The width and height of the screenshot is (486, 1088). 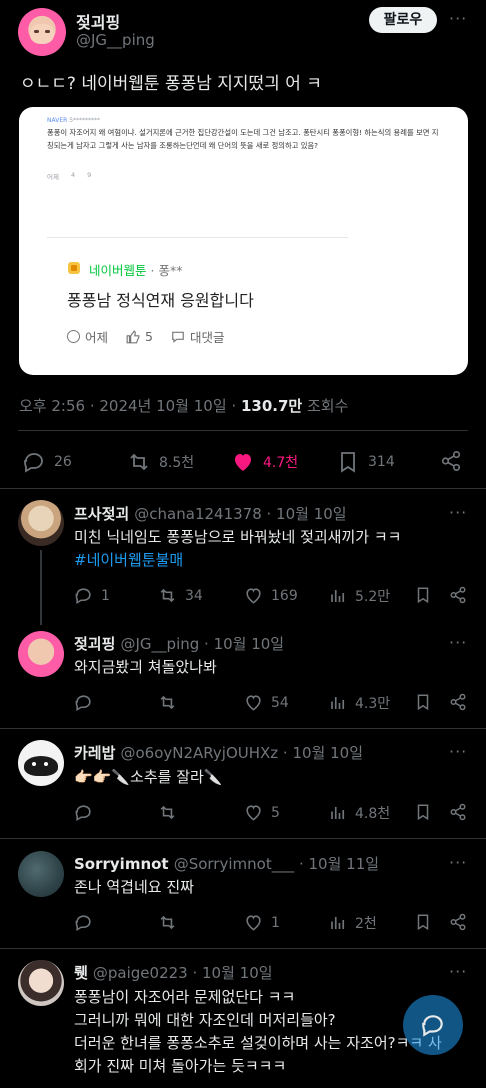 I want to click on reply-header: Sorryimnot @Sorryimnot___ · 10월 11일, so click(x=226, y=863).